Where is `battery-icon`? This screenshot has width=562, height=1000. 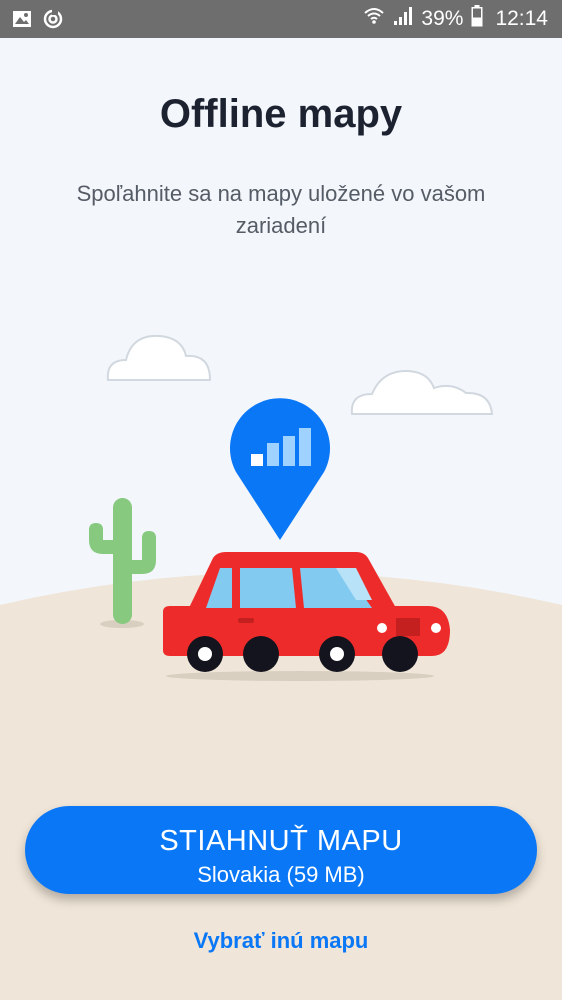 battery-icon is located at coordinates (477, 19).